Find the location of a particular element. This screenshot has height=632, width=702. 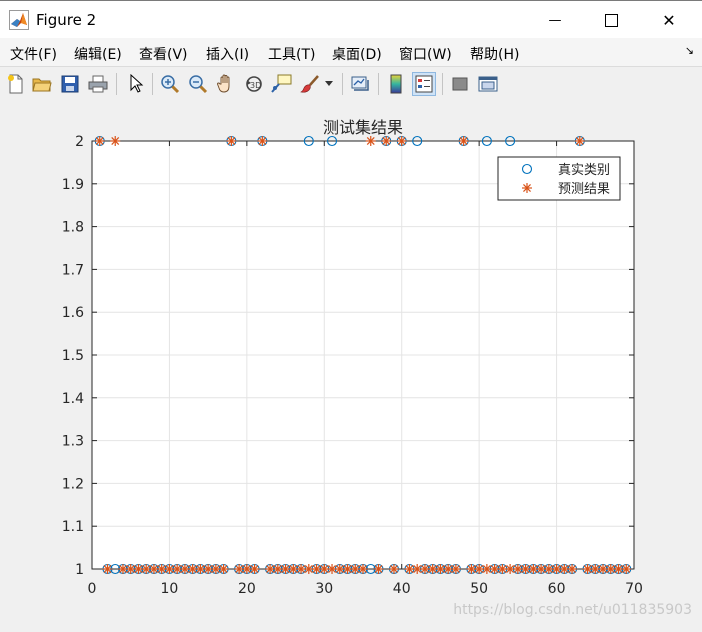

y-tick-label: 1.6 is located at coordinates (73, 313).